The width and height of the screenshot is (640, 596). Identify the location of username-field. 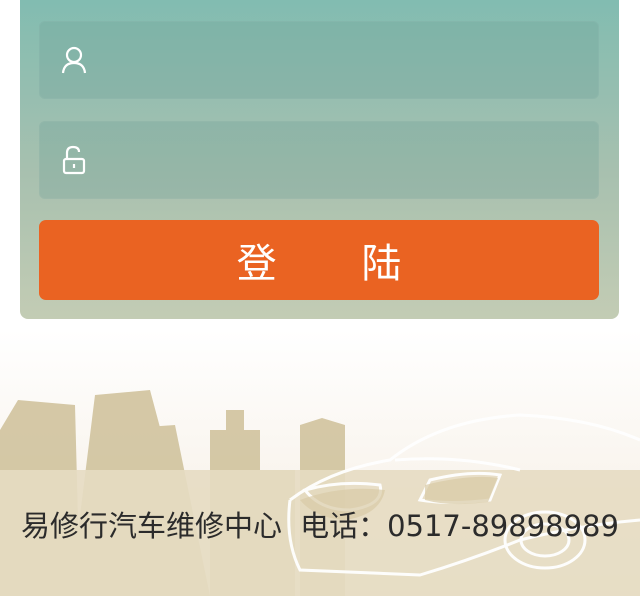
(319, 60).